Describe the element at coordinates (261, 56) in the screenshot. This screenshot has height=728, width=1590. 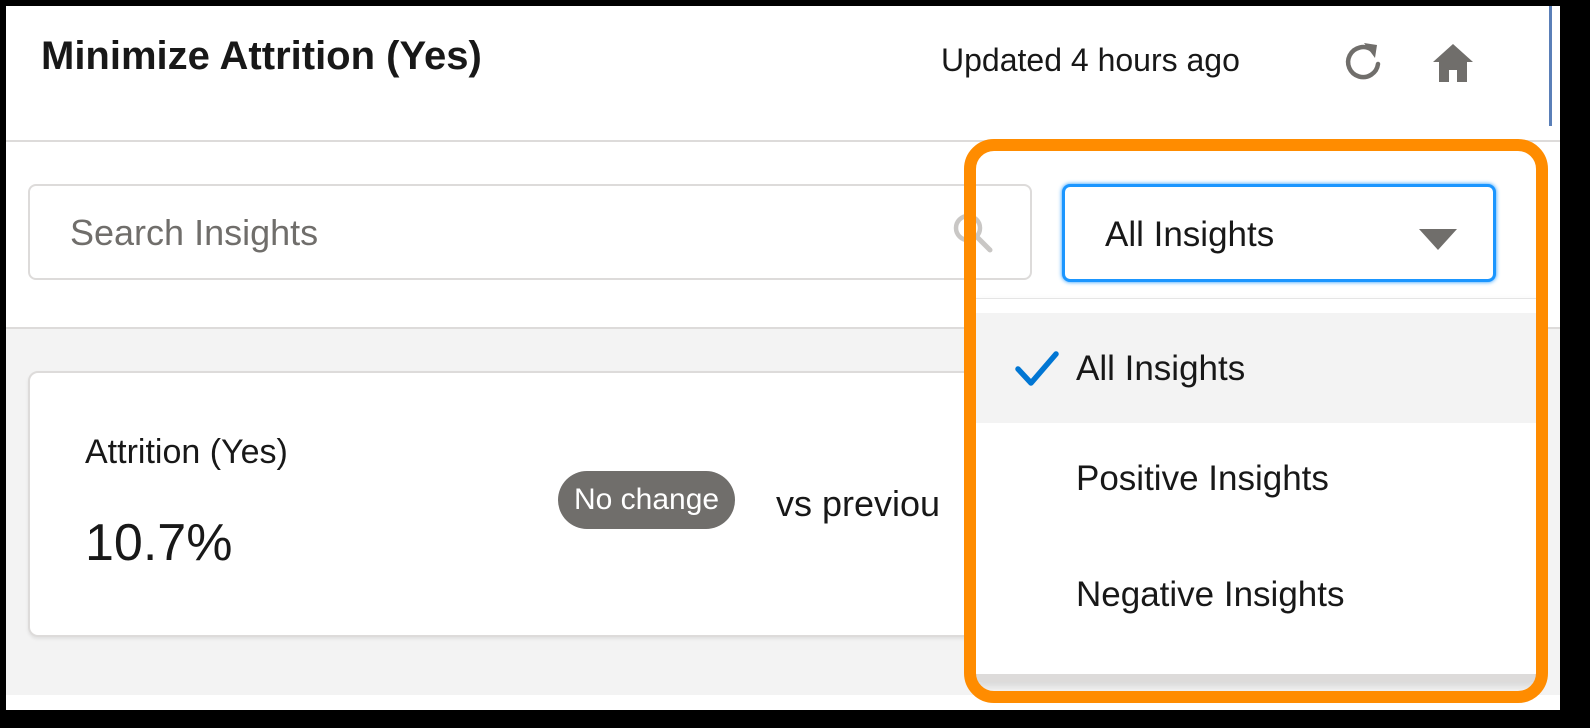
I see `page-title: Minimize Attrition (Yes)` at that location.